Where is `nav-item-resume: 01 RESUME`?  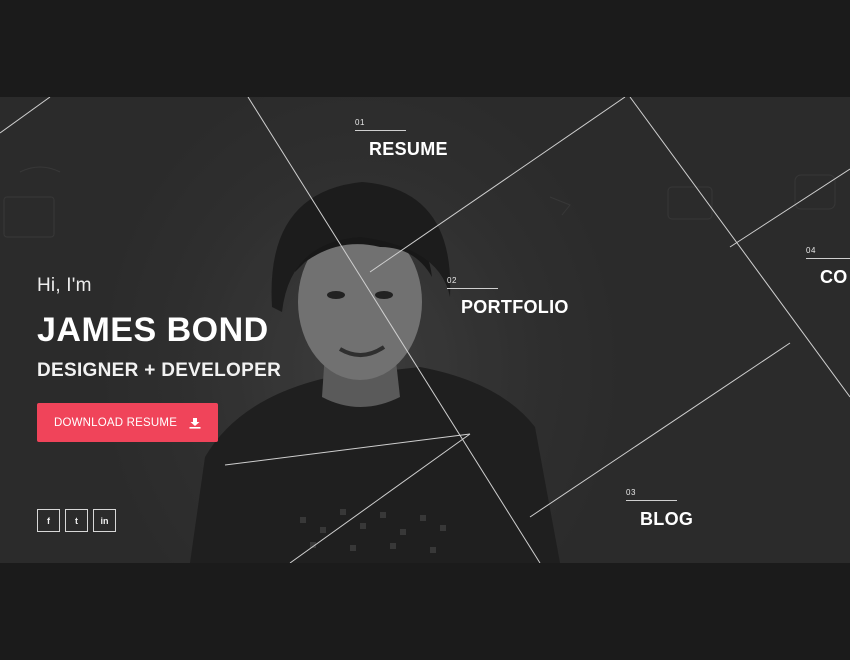
nav-item-resume: 01 RESUME is located at coordinates (401, 139).